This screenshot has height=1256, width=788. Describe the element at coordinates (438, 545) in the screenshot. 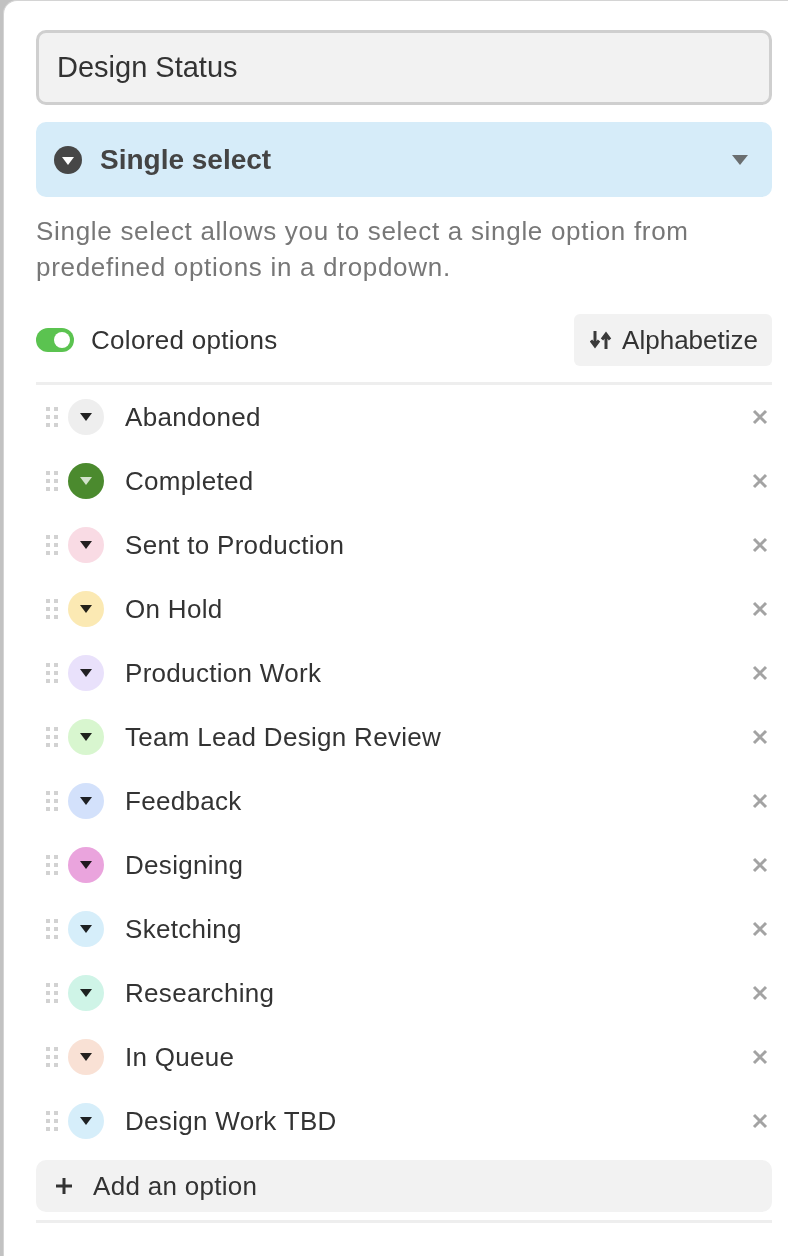

I see `option-name: Sent to Production` at that location.